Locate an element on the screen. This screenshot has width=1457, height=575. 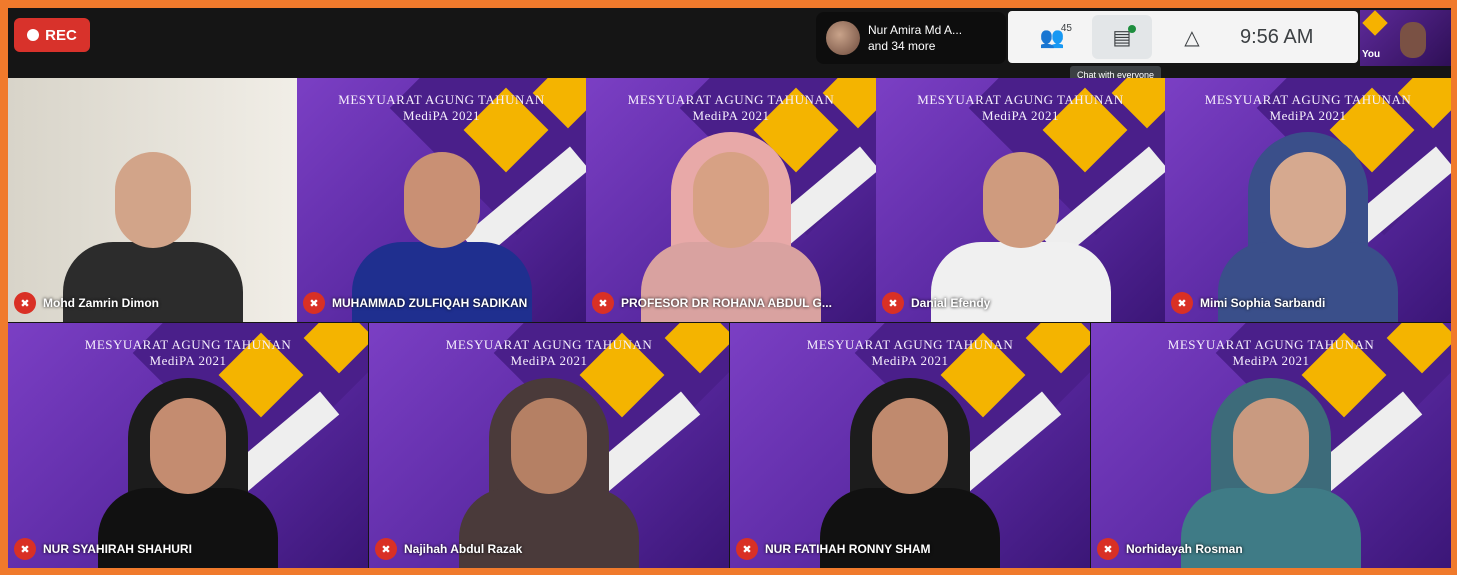
participant-name: NUR FATIHAH RONNY SHAM is located at coordinates (848, 549).